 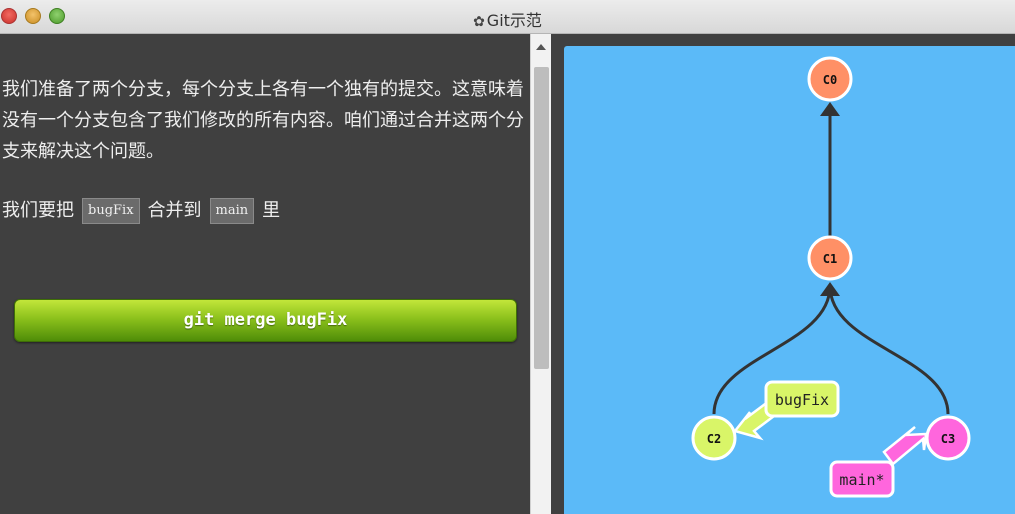 I want to click on commit-node-c2: C2, so click(x=714, y=438).